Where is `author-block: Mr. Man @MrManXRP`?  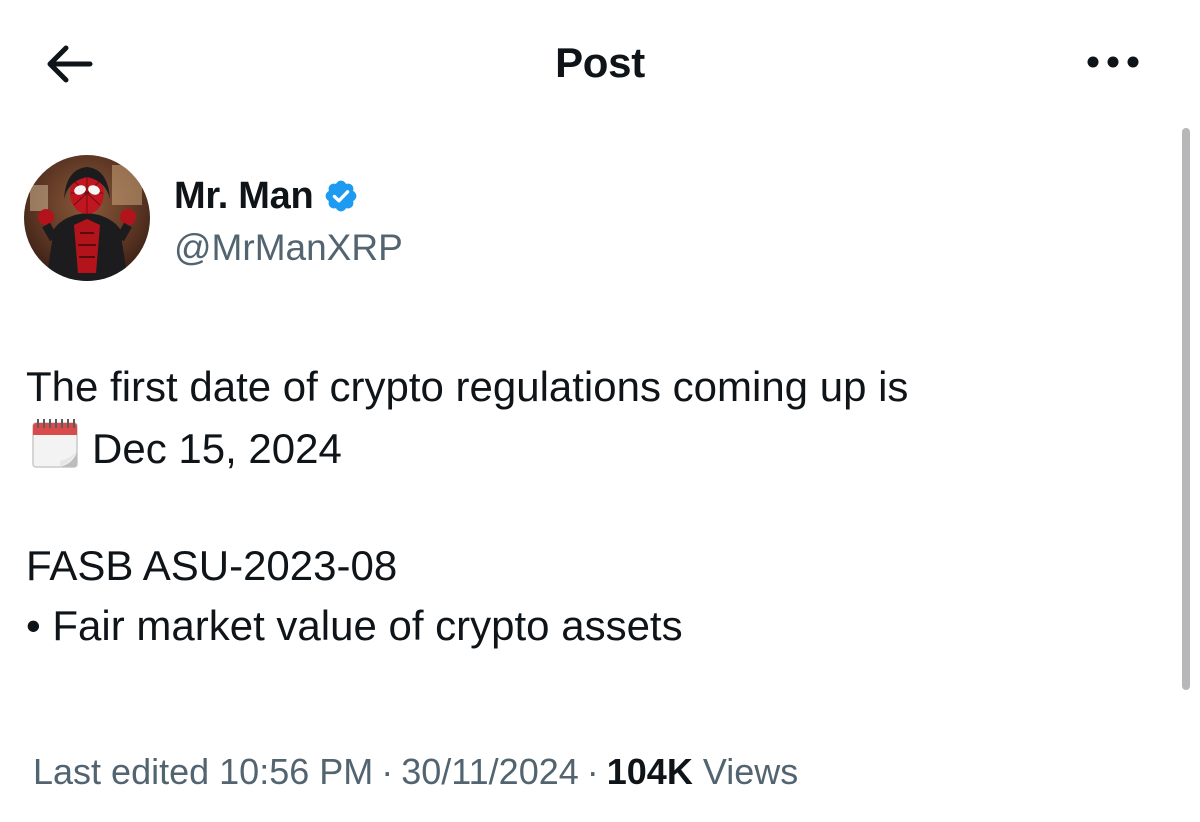
author-block: Mr. Man @MrManXRP is located at coordinates (374, 220).